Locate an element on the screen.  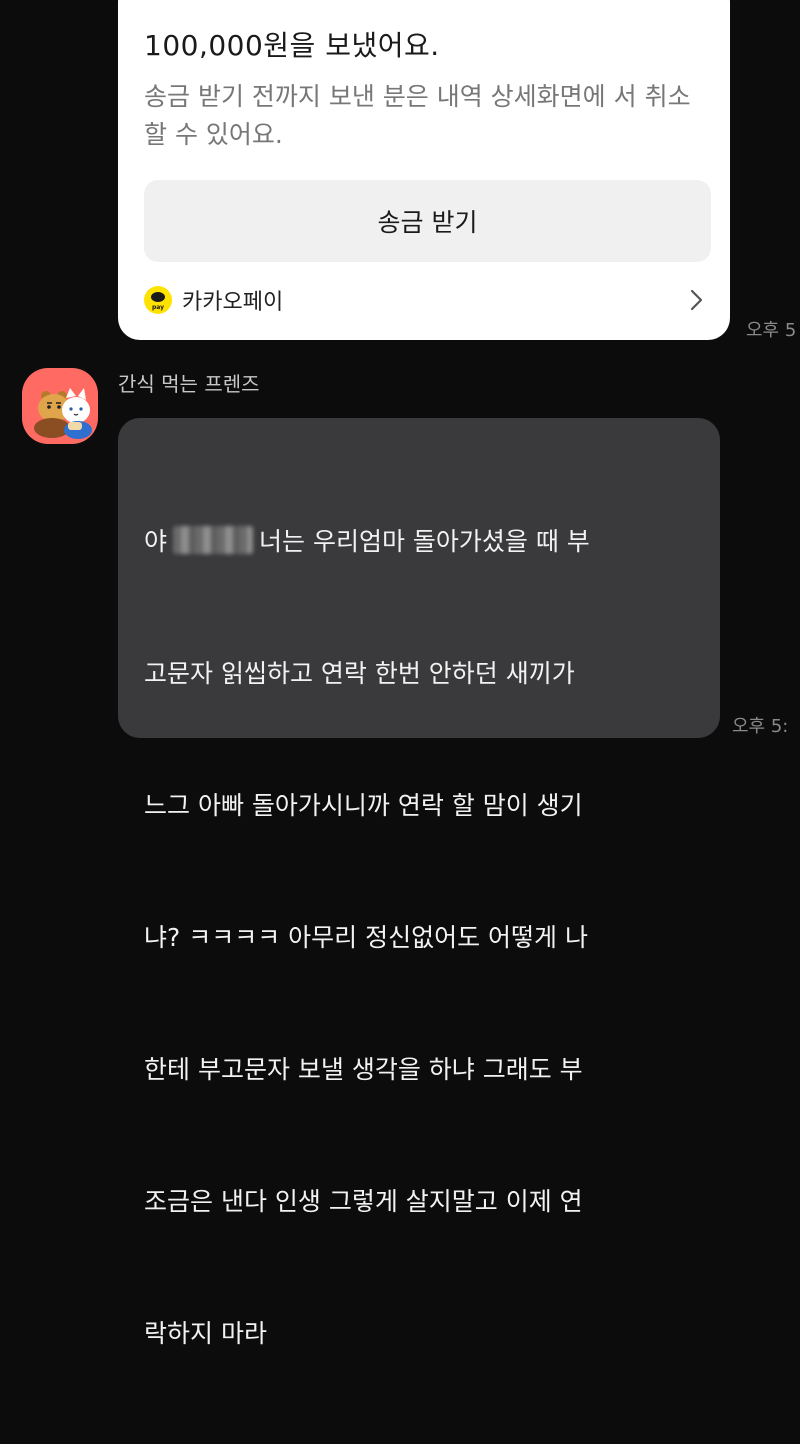
message-word: 너는 우리엄마 돌아가셨을 때 부 is located at coordinates (424, 541).